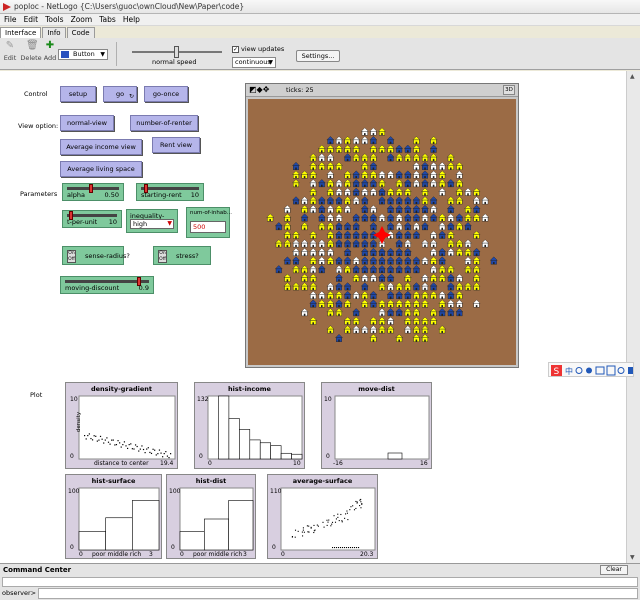 The height and width of the screenshot is (600, 640). Describe the element at coordinates (259, 89) in the screenshot. I see `view-controls-icon: ◩◆✥` at that location.